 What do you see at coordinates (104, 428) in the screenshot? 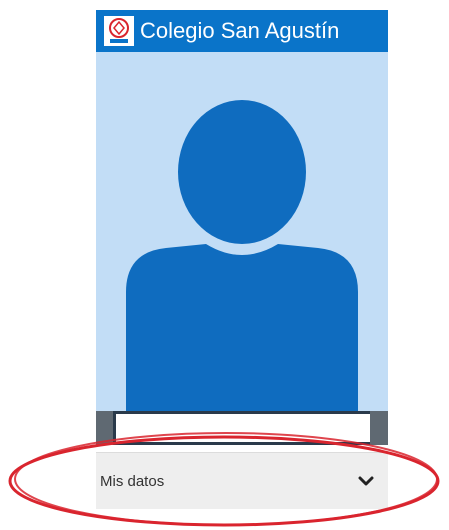
I see `photo-footer-left-bar` at bounding box center [104, 428].